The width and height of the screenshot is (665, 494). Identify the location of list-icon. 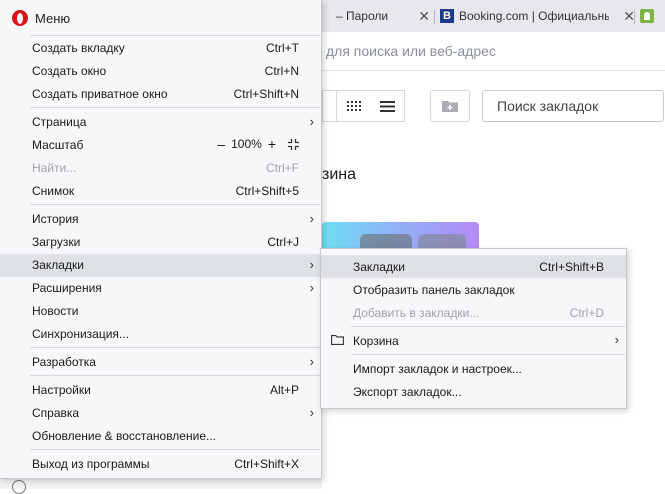
(387, 106).